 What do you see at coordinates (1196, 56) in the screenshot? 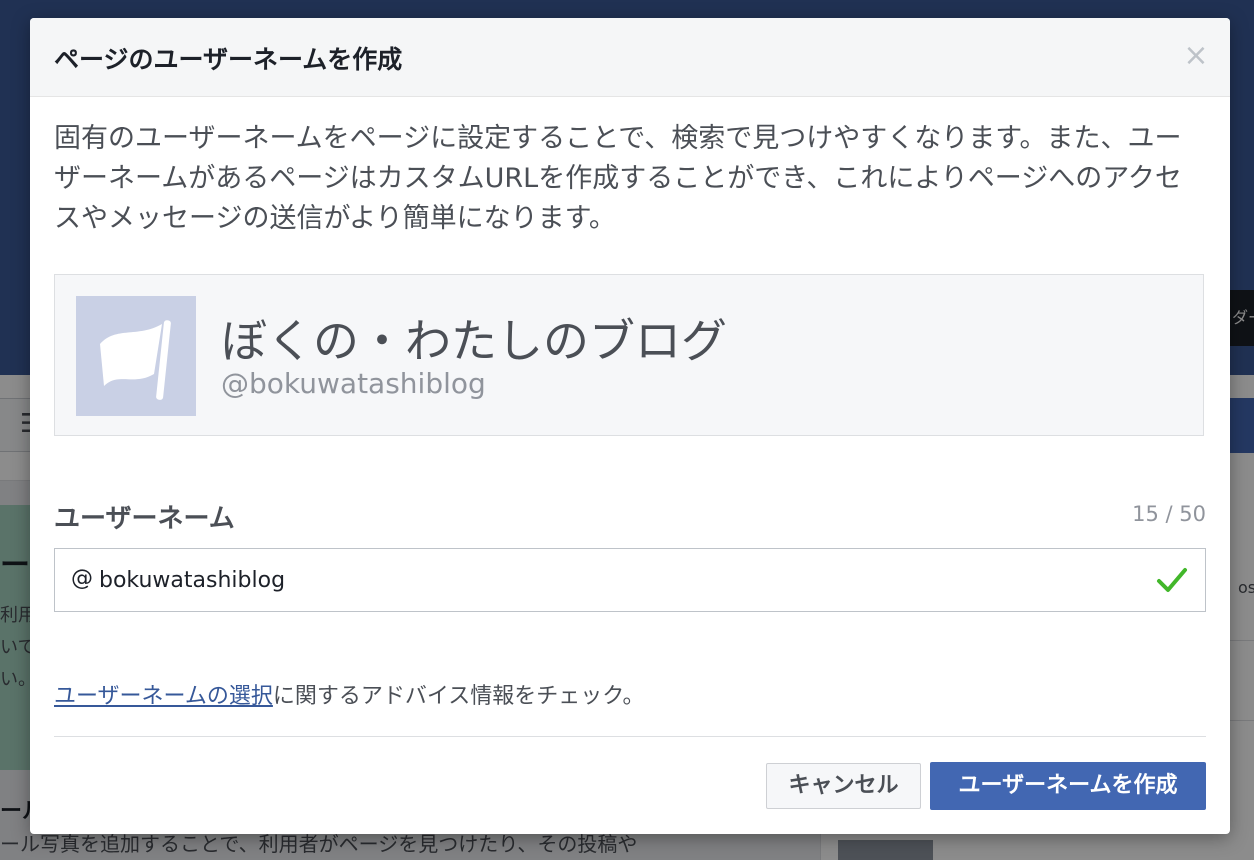
I see `close-icon: ×` at bounding box center [1196, 56].